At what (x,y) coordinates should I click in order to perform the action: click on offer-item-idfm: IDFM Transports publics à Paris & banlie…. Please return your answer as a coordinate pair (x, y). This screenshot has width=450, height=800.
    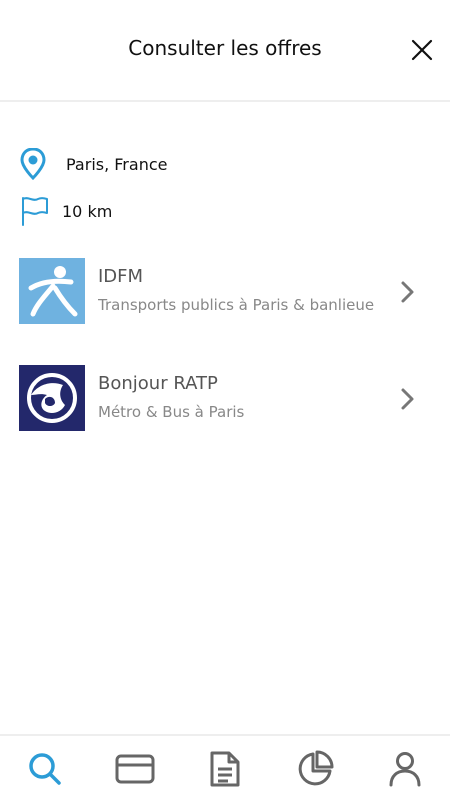
    Looking at the image, I should click on (225, 296).